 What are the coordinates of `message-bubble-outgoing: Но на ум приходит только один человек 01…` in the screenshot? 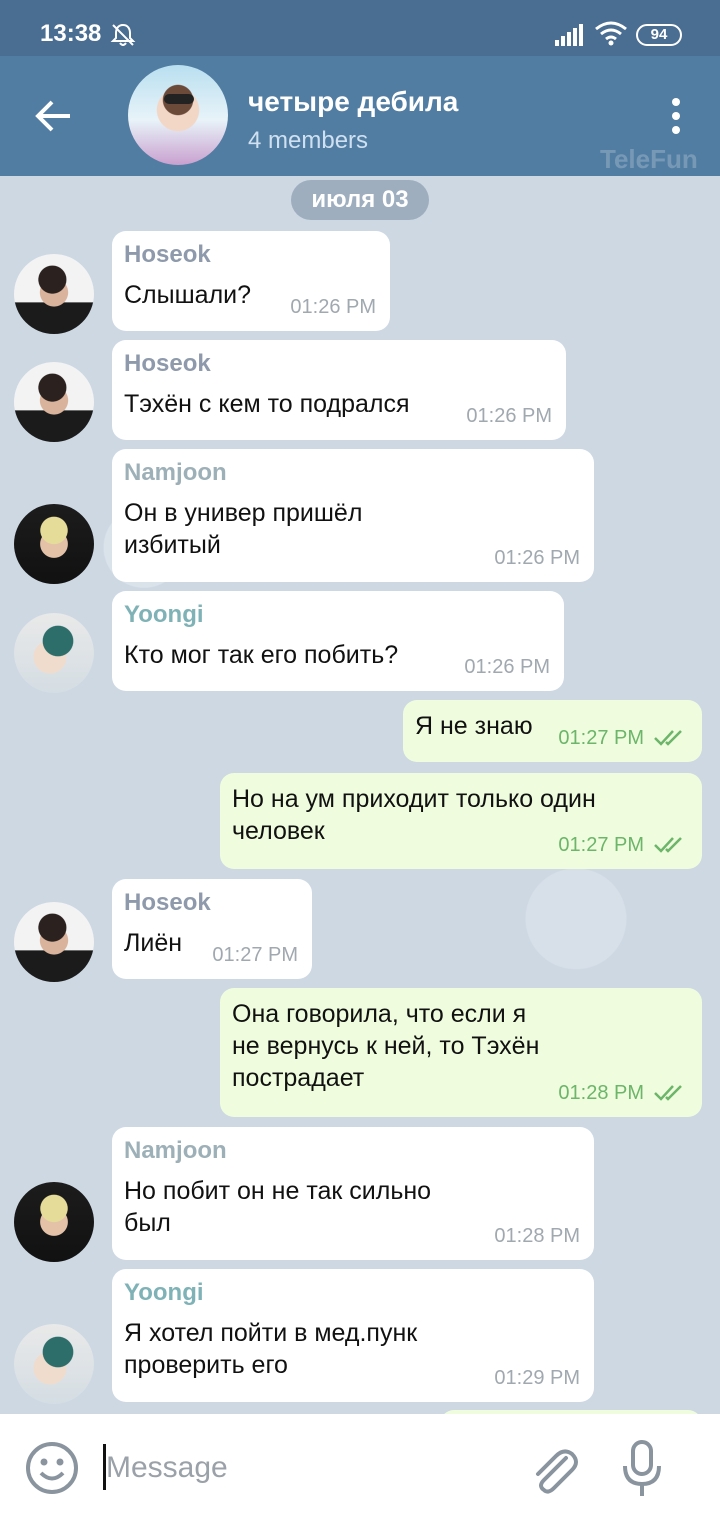 It's located at (461, 821).